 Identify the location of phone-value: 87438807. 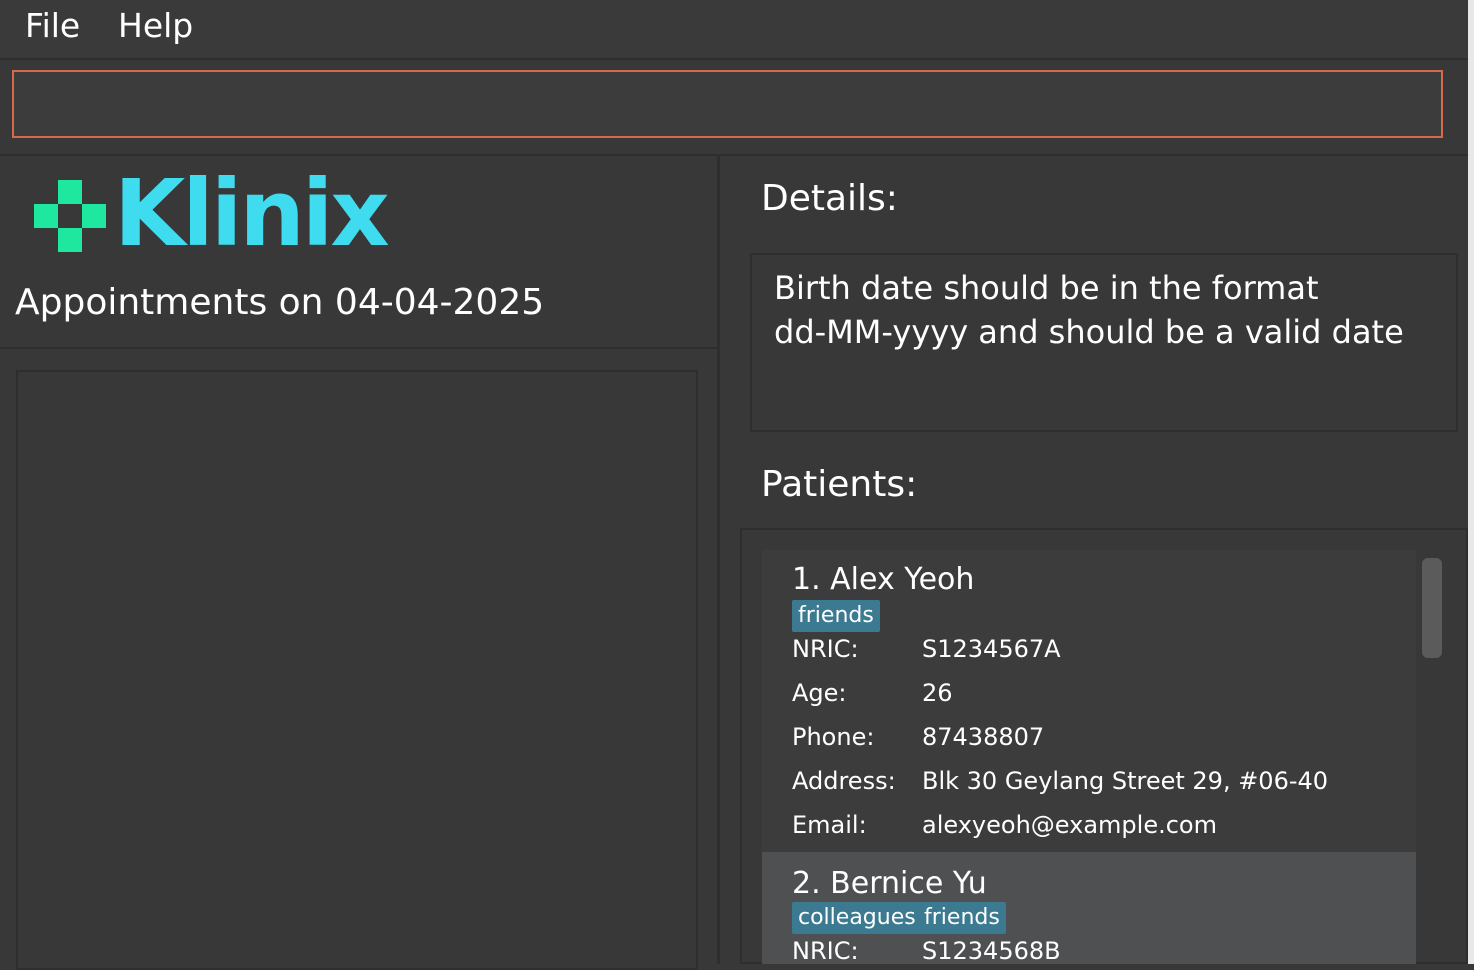
(983, 737).